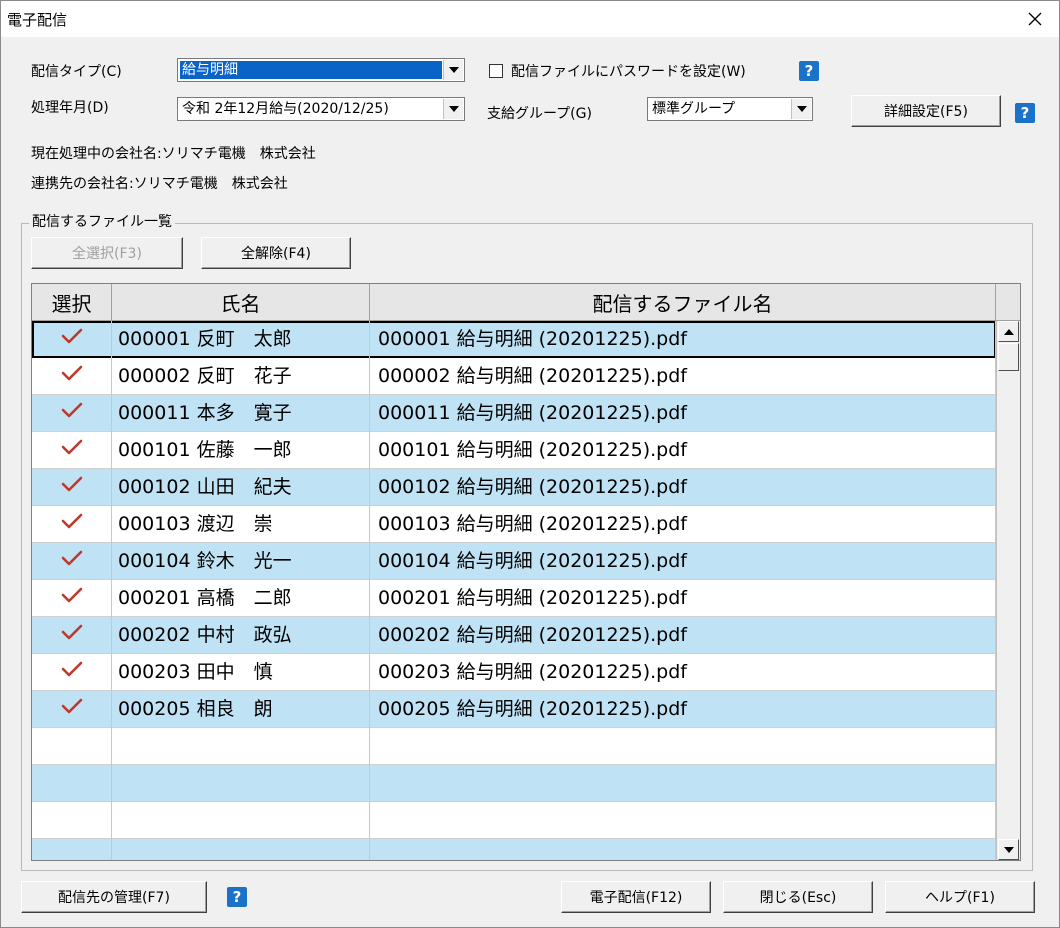  Describe the element at coordinates (159, 184) in the screenshot. I see `linked-company-text: 連携先の会社名:ソリマチ電機 株式会社` at that location.